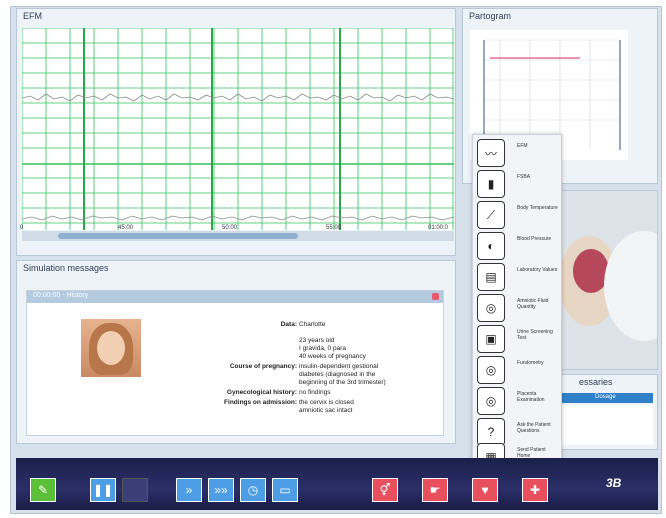 This screenshot has width=666, height=518. Describe the element at coordinates (261, 392) in the screenshot. I see `gyn-label: Gynecological history:` at that location.